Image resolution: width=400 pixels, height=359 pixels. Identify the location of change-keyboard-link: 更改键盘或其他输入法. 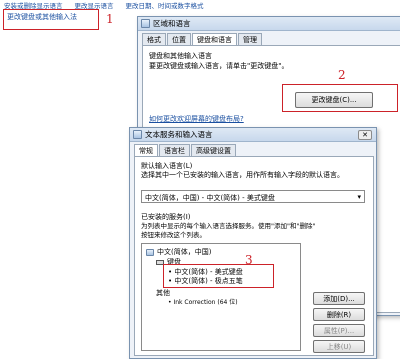
(42, 17).